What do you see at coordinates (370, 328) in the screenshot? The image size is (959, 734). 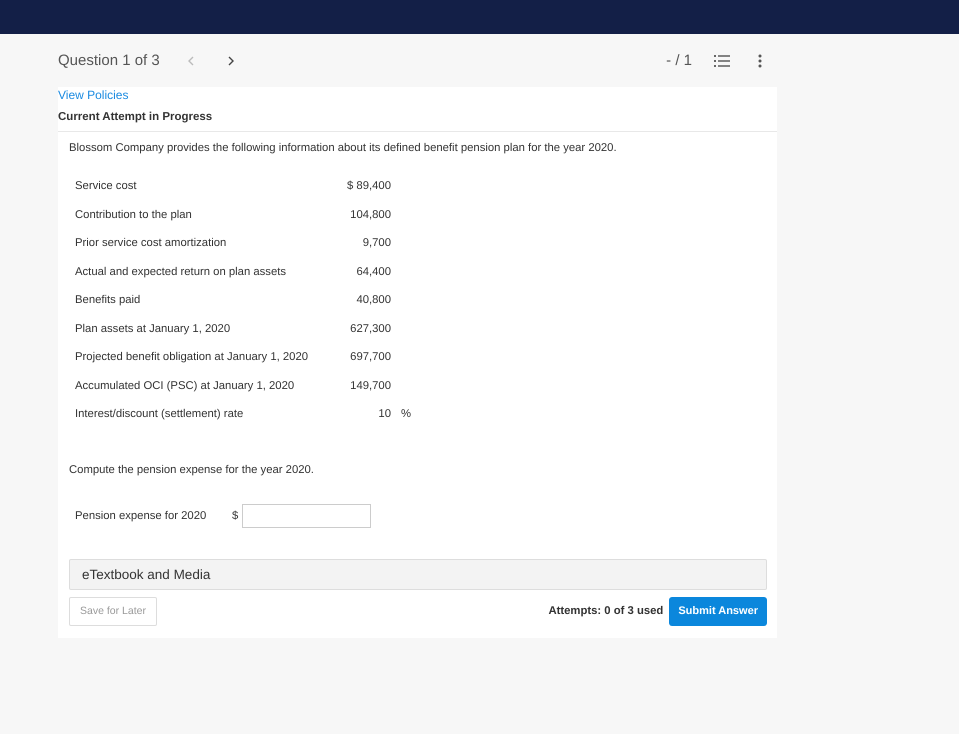 I see `data-value: 627,300` at bounding box center [370, 328].